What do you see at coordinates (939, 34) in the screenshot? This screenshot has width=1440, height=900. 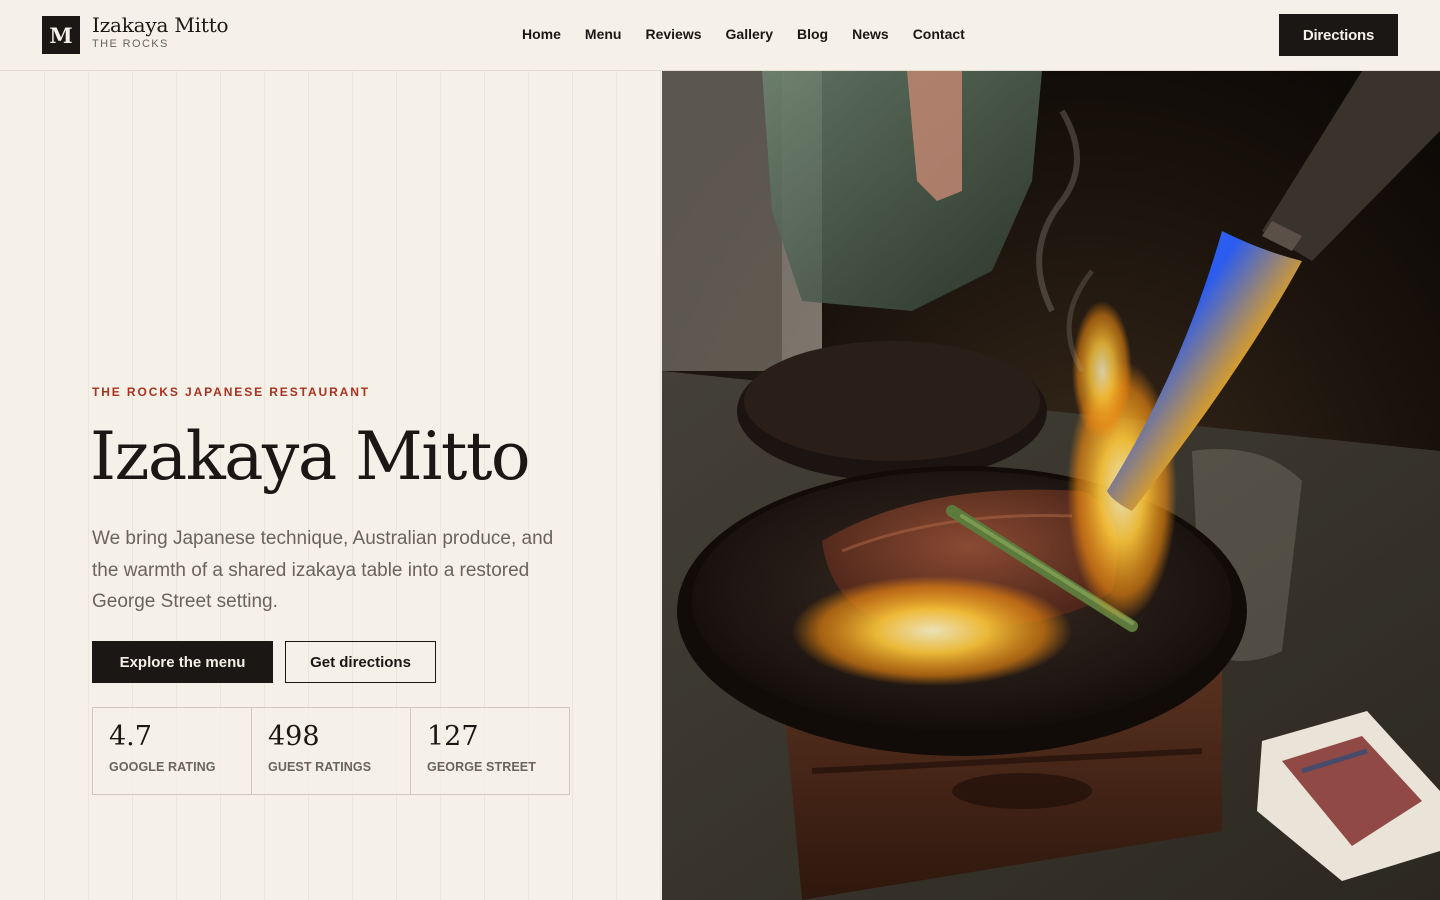 I see `nav-contact: Contact` at bounding box center [939, 34].